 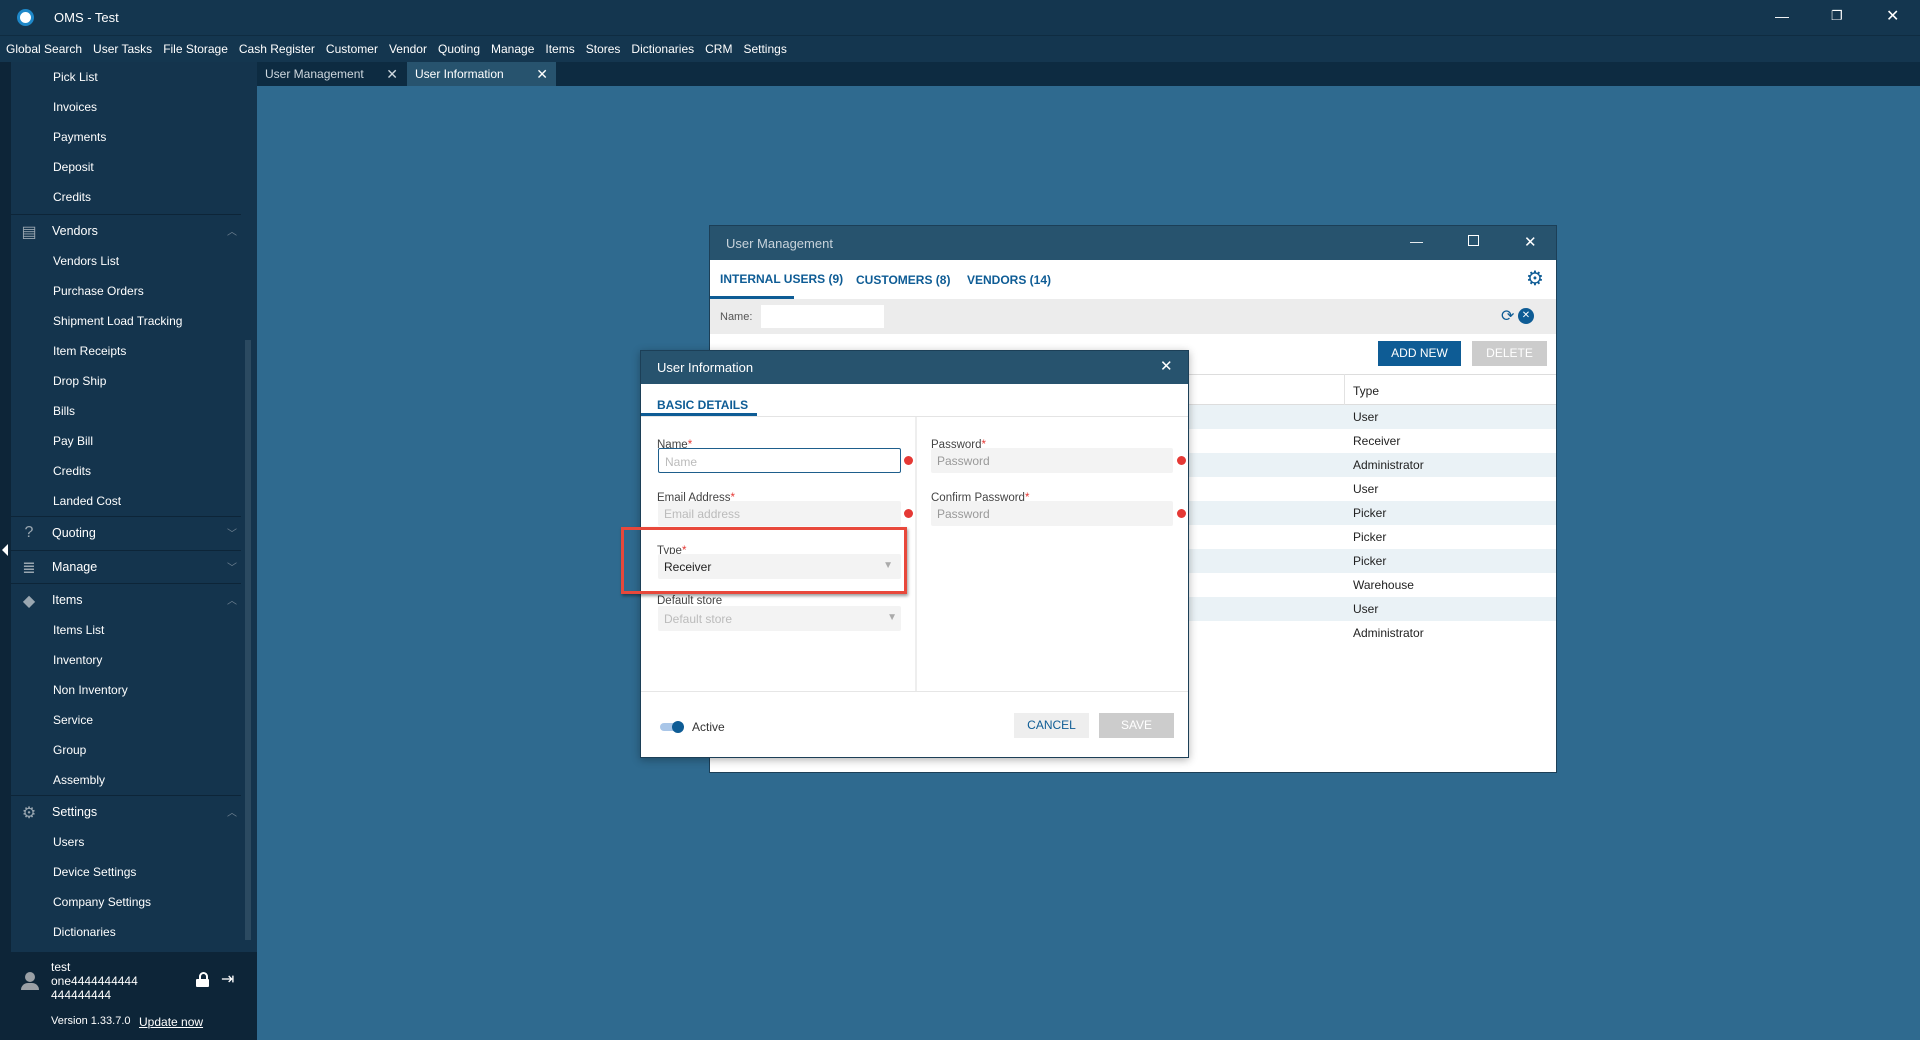 I want to click on tab-vendors: VENDORS (14), so click(x=1009, y=280).